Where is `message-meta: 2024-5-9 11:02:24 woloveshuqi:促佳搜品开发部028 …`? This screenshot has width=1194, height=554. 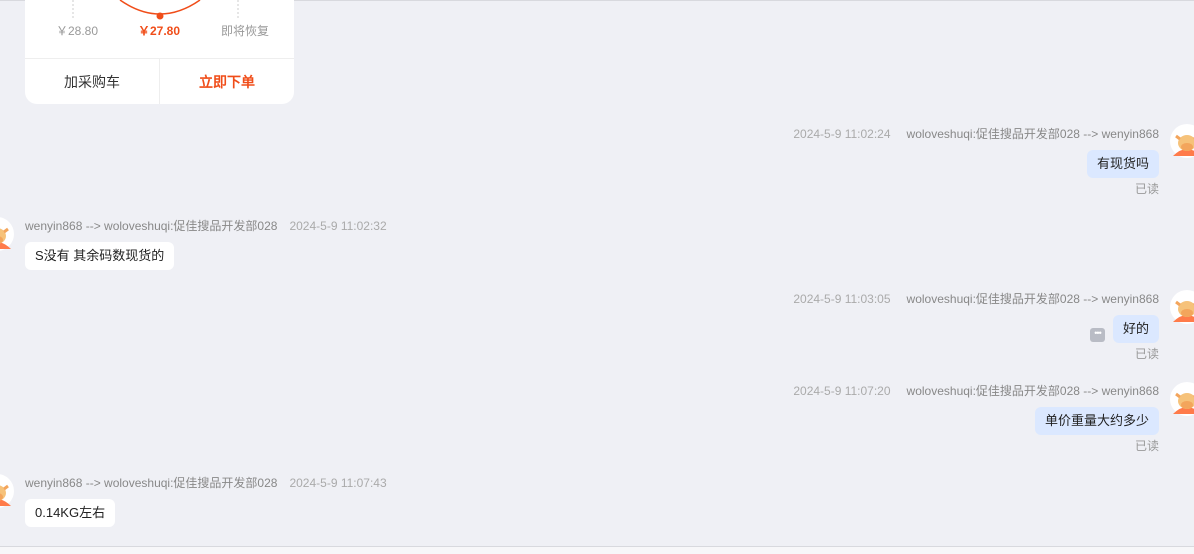
message-meta: 2024-5-9 11:02:24 woloveshuqi:促佳搜品开发部028 … is located at coordinates (976, 133).